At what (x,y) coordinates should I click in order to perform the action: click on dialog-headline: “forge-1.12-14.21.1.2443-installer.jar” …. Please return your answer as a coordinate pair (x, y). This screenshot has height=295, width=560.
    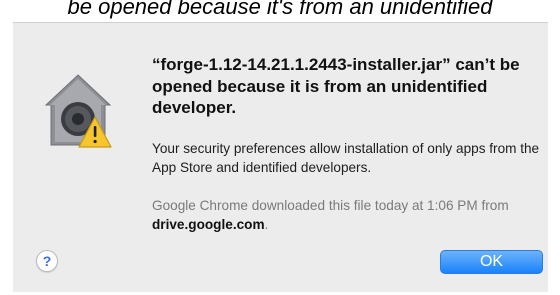
    Looking at the image, I should click on (336, 86).